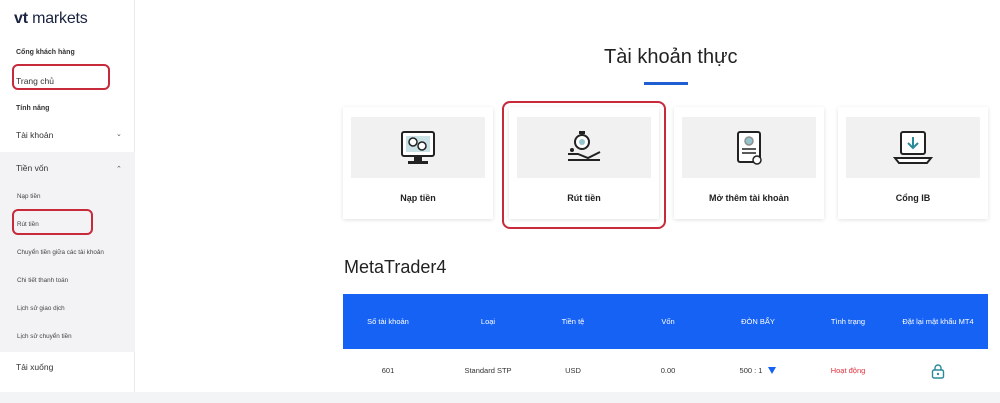 The height and width of the screenshot is (403, 1000). Describe the element at coordinates (51, 18) in the screenshot. I see `logo: vt markets` at that location.